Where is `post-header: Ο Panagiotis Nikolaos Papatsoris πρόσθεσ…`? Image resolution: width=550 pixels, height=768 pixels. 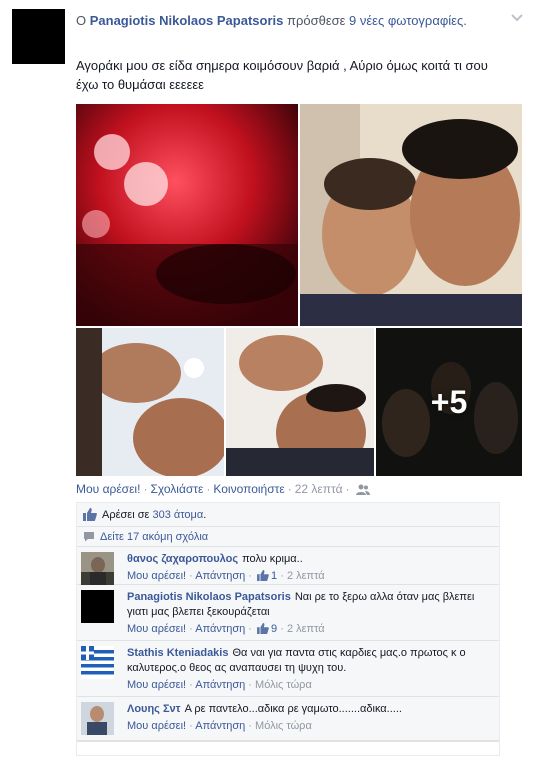
post-header: Ο Panagiotis Nikolaos Papatsoris πρόσθεσ… is located at coordinates (286, 21).